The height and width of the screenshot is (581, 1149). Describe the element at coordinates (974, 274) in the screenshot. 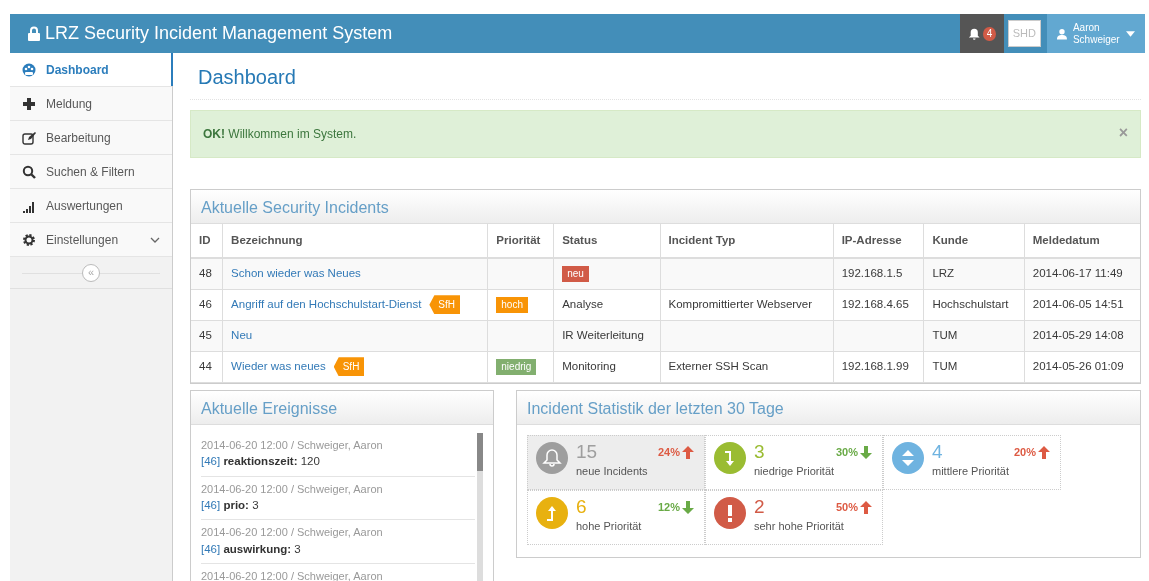

I see `table-cell: LRZ` at that location.